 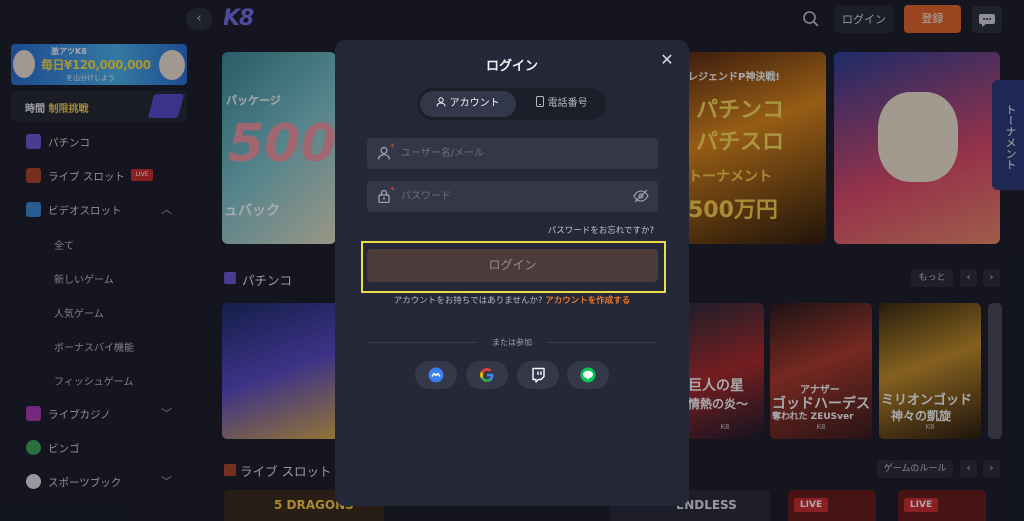 I want to click on username-input, so click(x=511, y=153).